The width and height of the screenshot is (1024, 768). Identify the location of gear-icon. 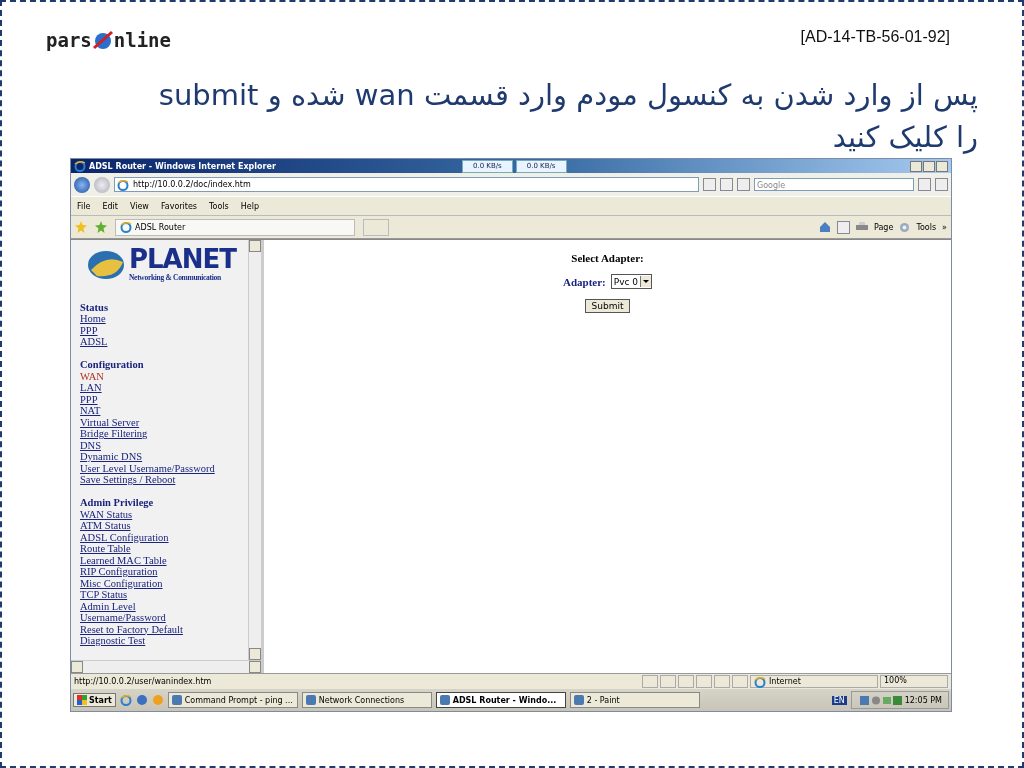
(905, 227).